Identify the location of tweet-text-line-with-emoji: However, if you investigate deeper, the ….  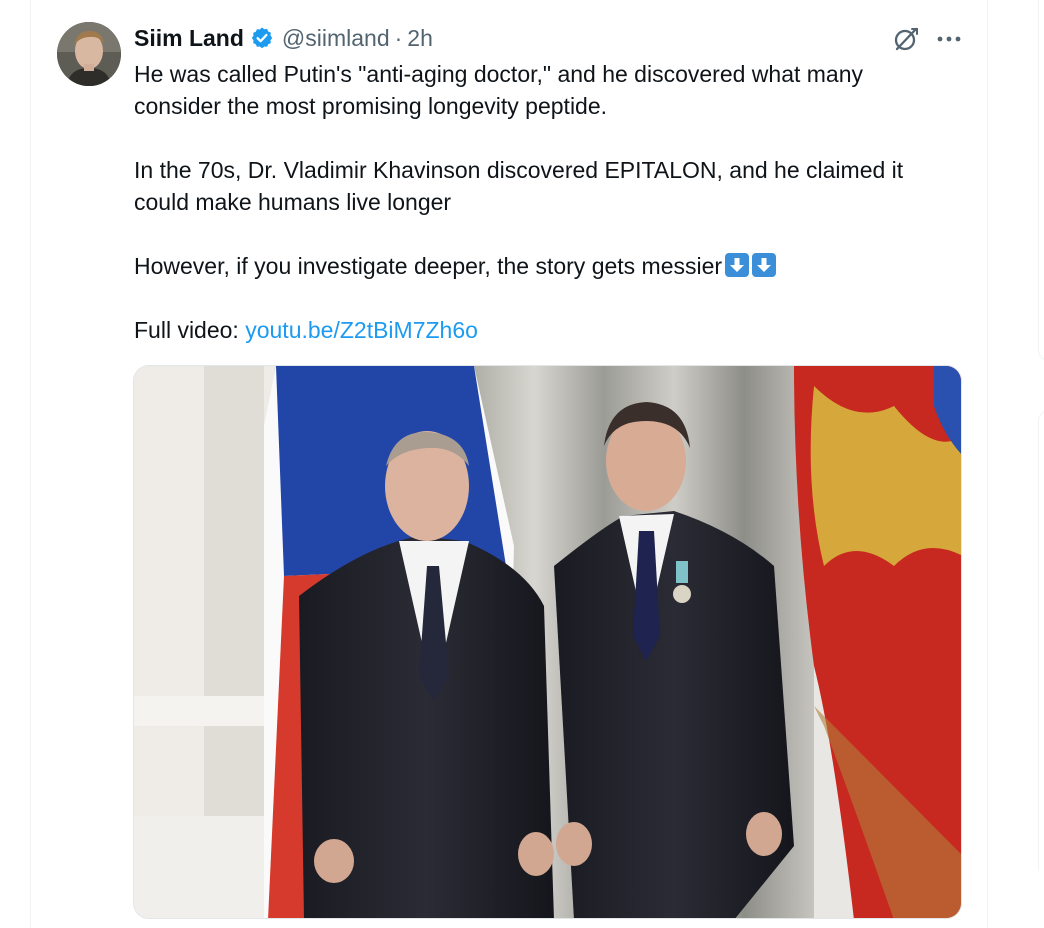
(455, 266).